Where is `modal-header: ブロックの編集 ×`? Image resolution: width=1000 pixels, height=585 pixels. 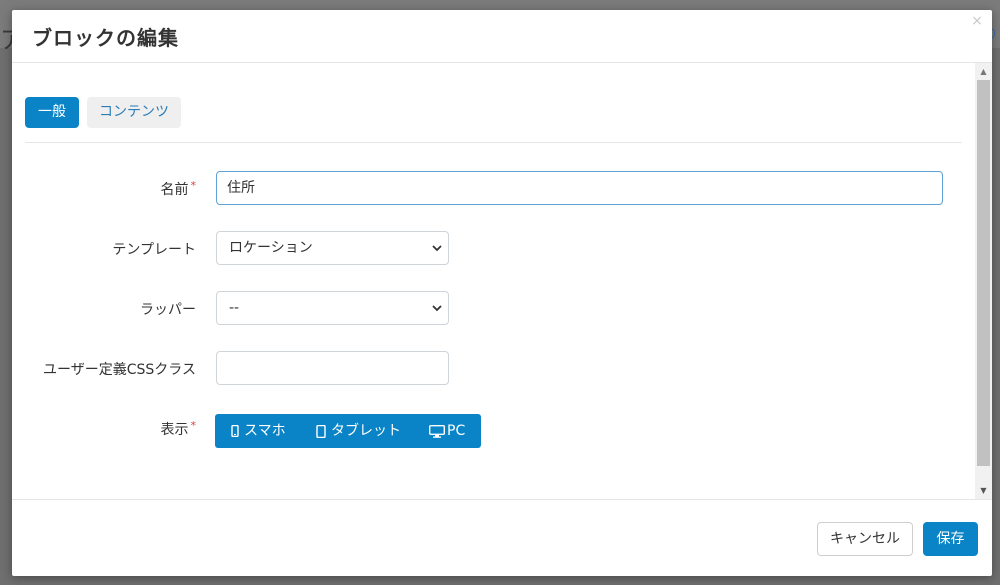
modal-header: ブロックの編集 × is located at coordinates (502, 36).